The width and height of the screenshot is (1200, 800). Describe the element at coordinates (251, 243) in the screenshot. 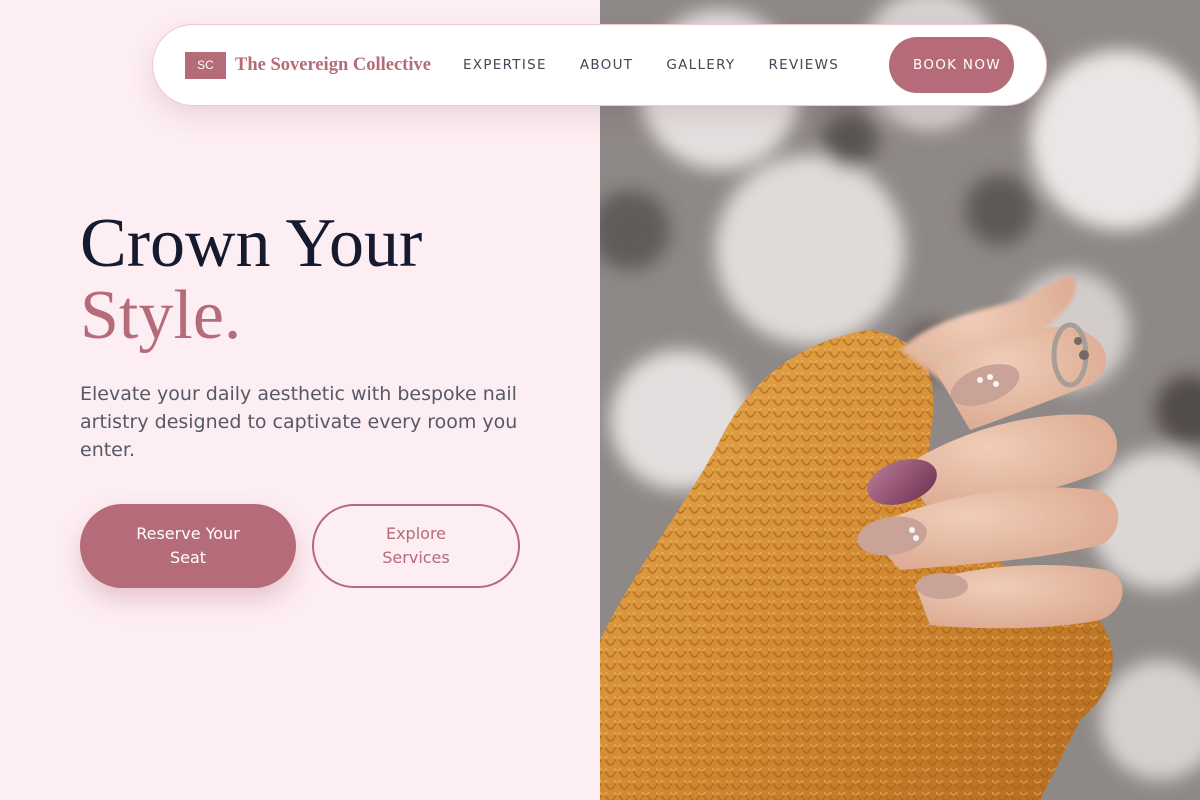

I see `headline-line-1: Crown Your` at that location.